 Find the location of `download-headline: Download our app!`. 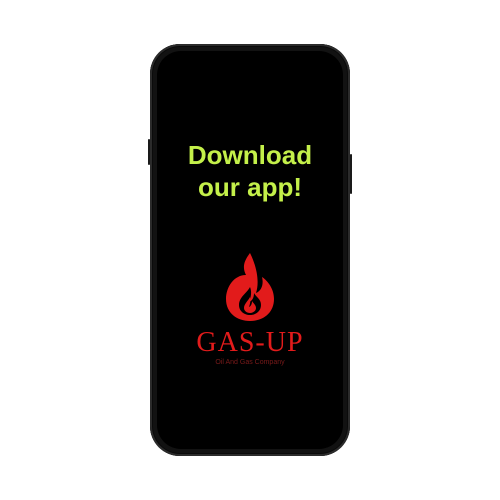

download-headline: Download our app! is located at coordinates (250, 171).